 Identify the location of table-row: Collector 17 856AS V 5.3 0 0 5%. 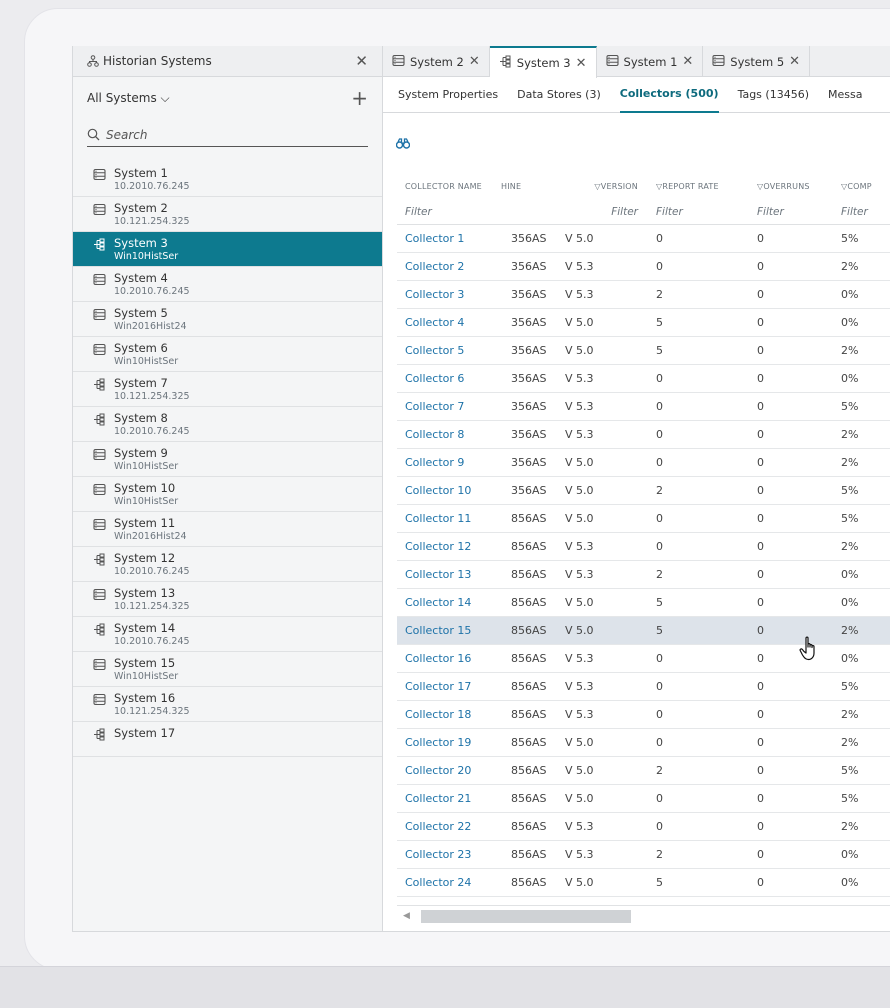
(643, 687).